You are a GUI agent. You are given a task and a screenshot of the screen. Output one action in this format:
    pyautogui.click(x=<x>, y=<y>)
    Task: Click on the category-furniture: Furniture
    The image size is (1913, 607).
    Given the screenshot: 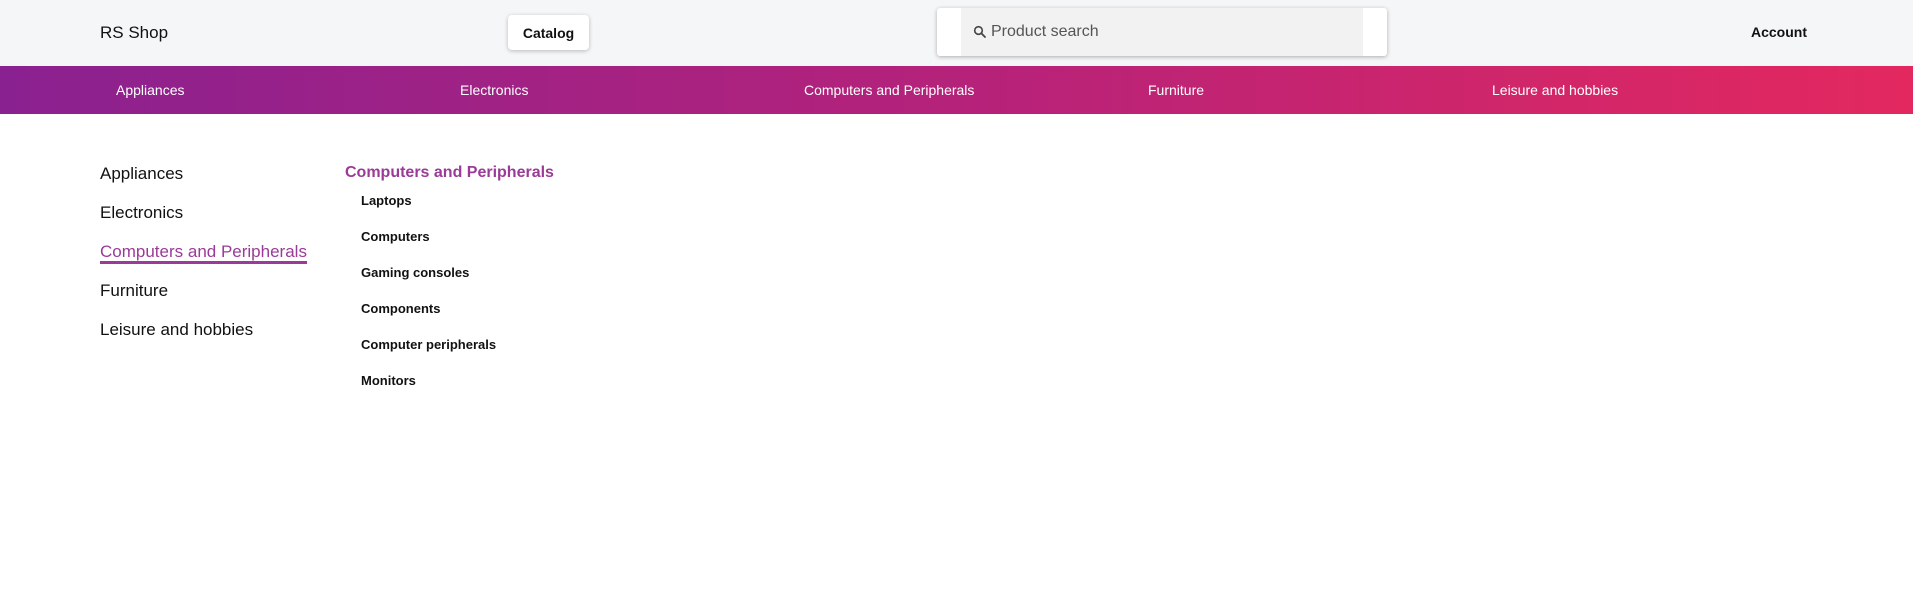 What is the action you would take?
    pyautogui.click(x=134, y=291)
    